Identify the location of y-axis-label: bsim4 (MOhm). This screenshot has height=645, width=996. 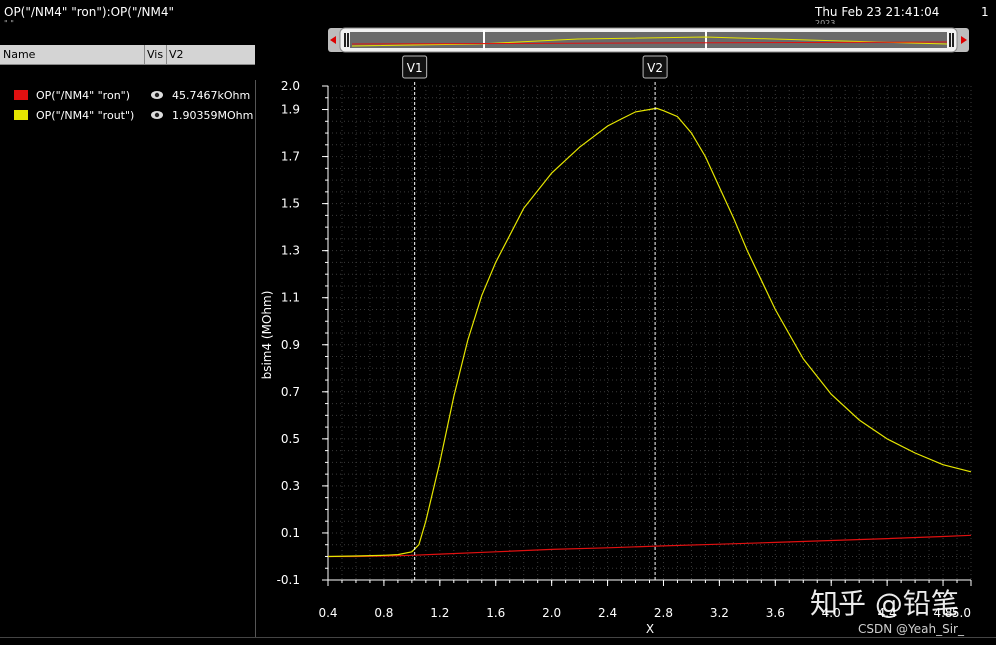
(267, 335).